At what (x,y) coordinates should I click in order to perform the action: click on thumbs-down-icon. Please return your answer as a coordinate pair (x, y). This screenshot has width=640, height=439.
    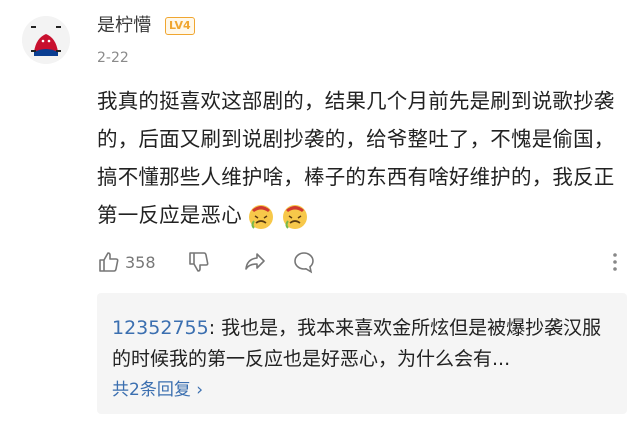
    Looking at the image, I should click on (199, 262).